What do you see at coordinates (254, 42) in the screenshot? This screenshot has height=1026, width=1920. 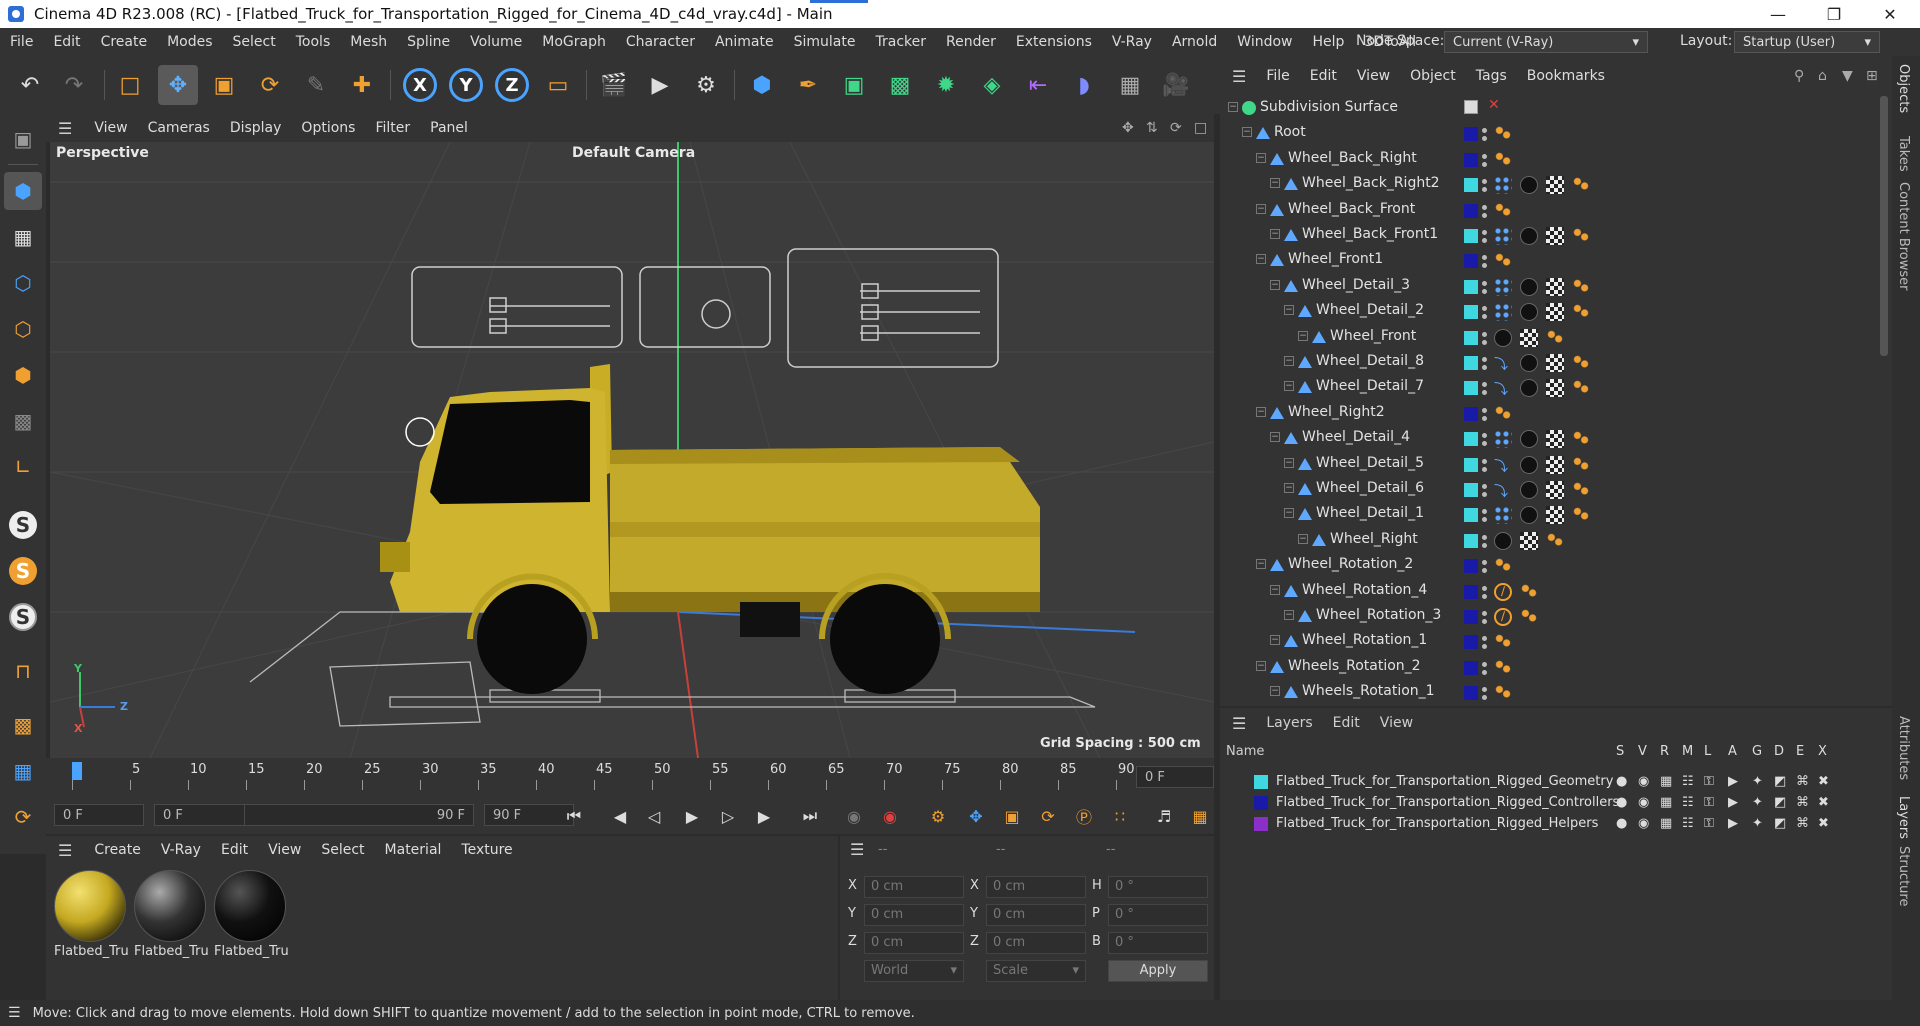 I see `menu-select: Select` at bounding box center [254, 42].